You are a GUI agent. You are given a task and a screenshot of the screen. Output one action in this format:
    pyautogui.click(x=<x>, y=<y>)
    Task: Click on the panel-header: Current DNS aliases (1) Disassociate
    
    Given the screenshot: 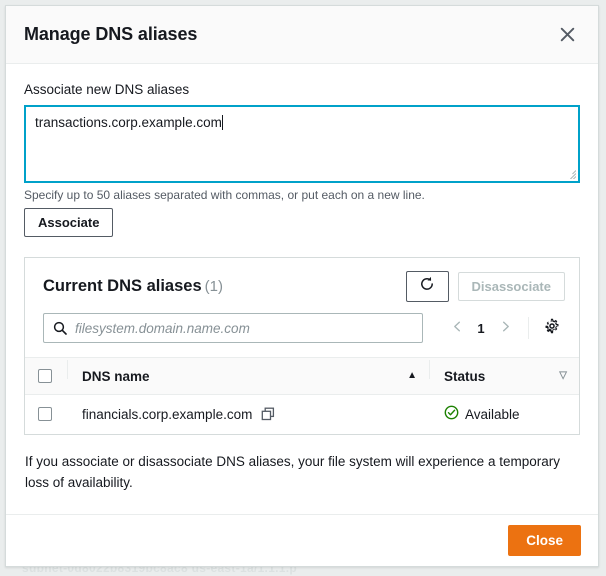 What is the action you would take?
    pyautogui.click(x=302, y=280)
    